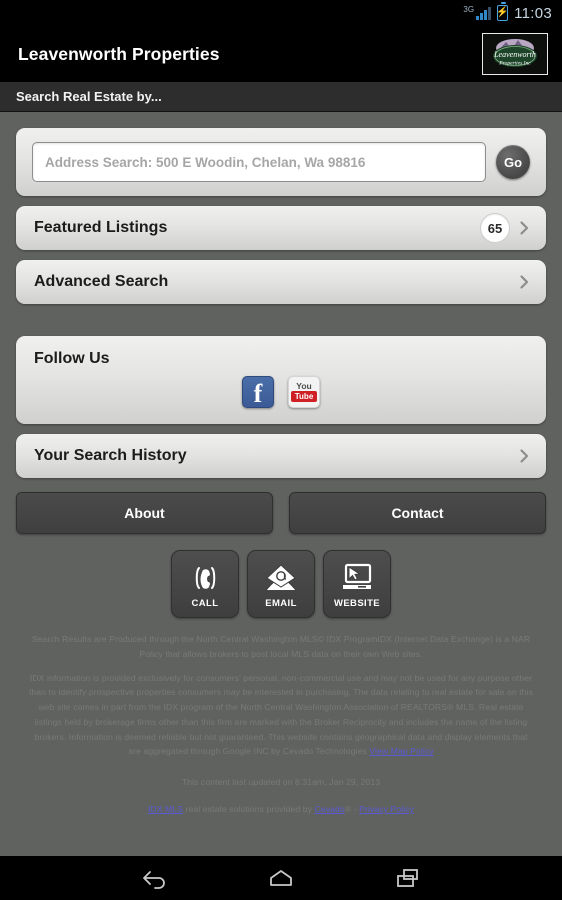  Describe the element at coordinates (281, 13) in the screenshot. I see `status-bar: 3G ⚡ 11:03` at that location.